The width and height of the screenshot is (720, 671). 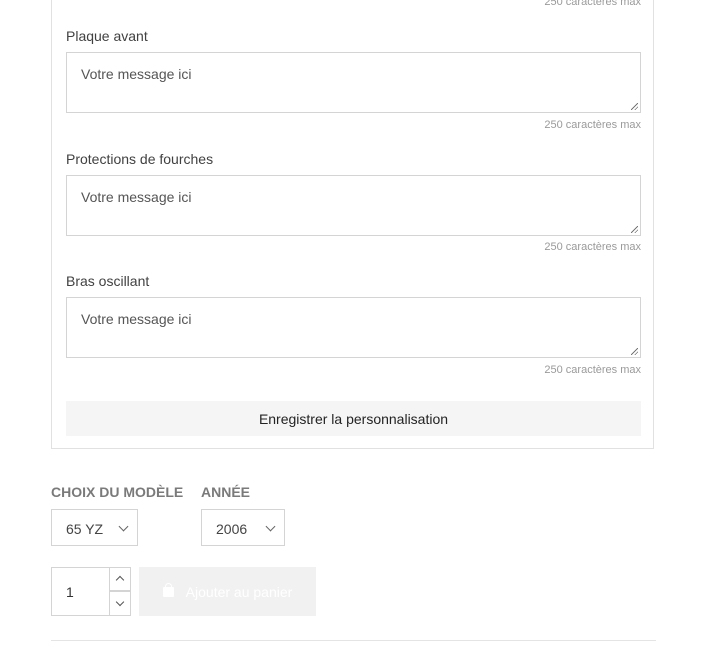 I want to click on field-label-plaque-avant: Plaque avant, so click(x=107, y=36).